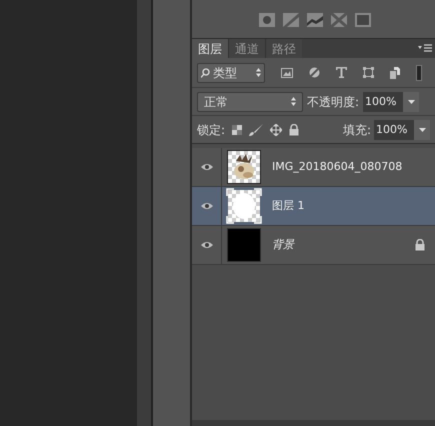 The width and height of the screenshot is (435, 426). I want to click on panel-tab: 图层, so click(210, 48).